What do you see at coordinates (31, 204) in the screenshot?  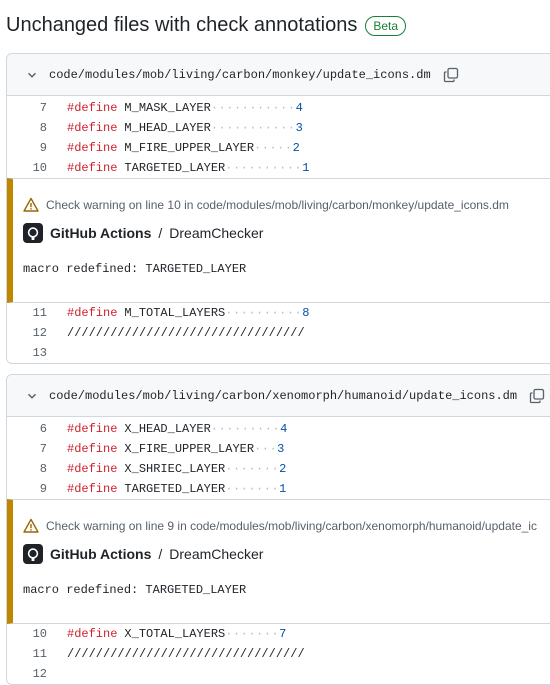 I see `warning-icon` at bounding box center [31, 204].